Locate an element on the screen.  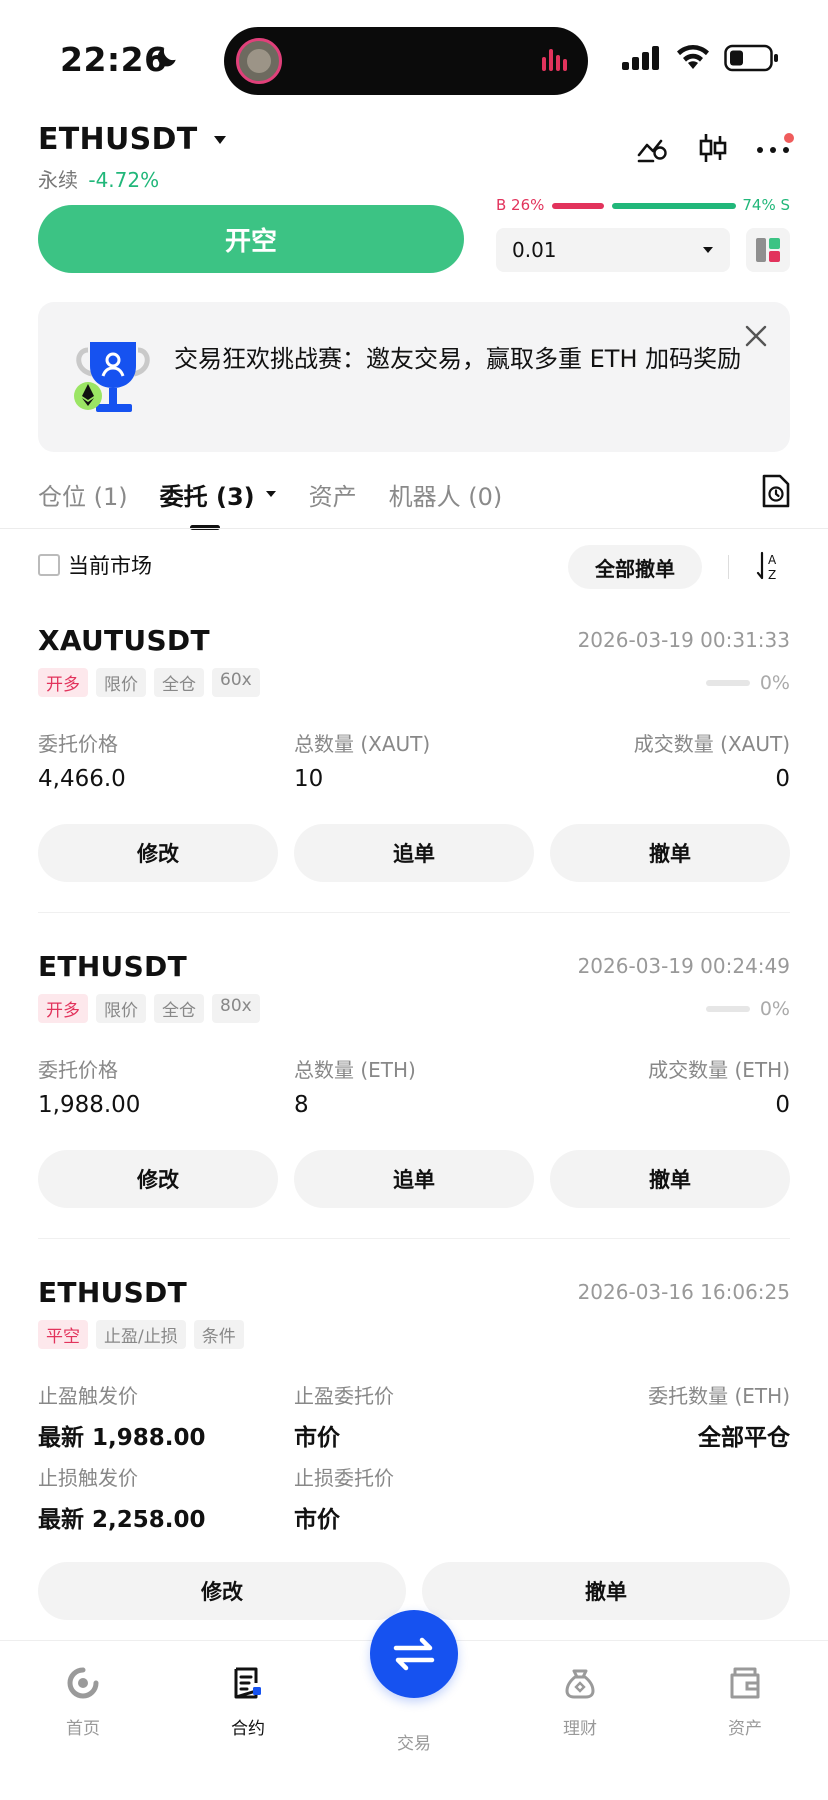
current-market-filter: 当前市场 is located at coordinates (95, 565).